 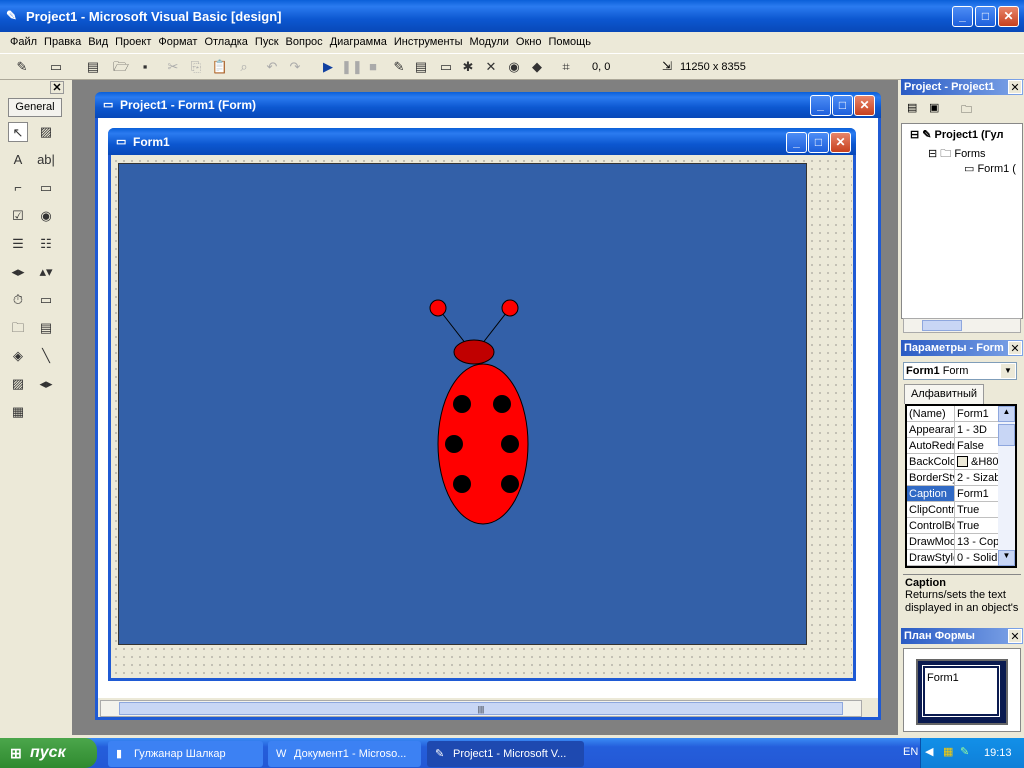 I want to click on project-hscrollbar, so click(x=962, y=325).